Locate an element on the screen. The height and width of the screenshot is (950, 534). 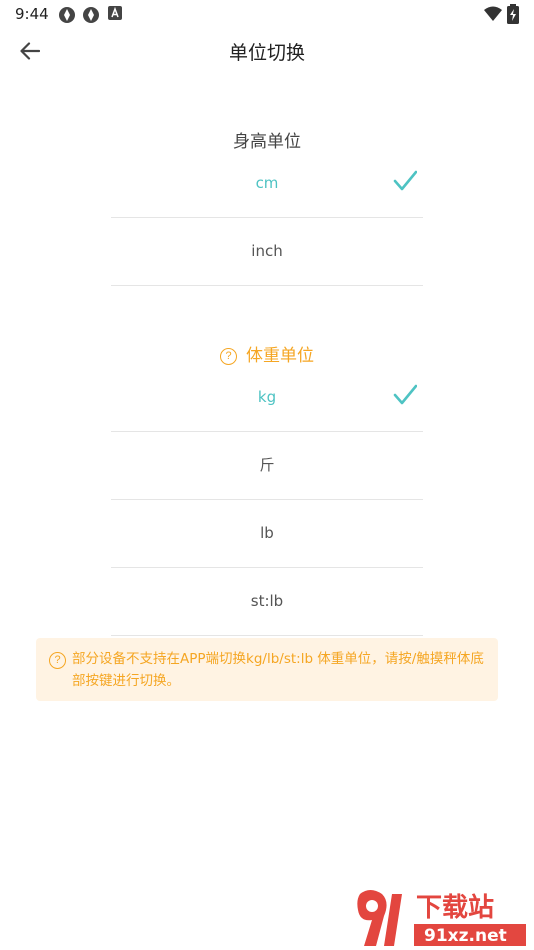
option-label: inch is located at coordinates (267, 251).